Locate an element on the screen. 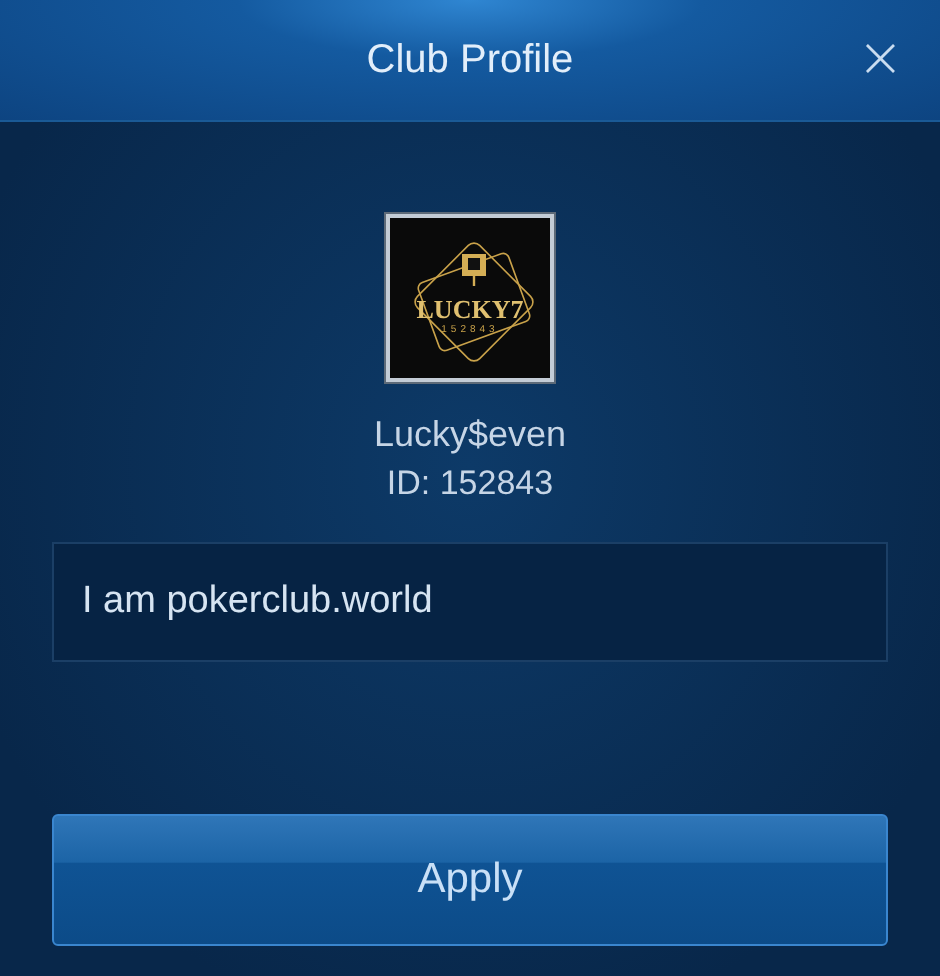 This screenshot has width=940, height=976. apply-button: Apply is located at coordinates (470, 880).